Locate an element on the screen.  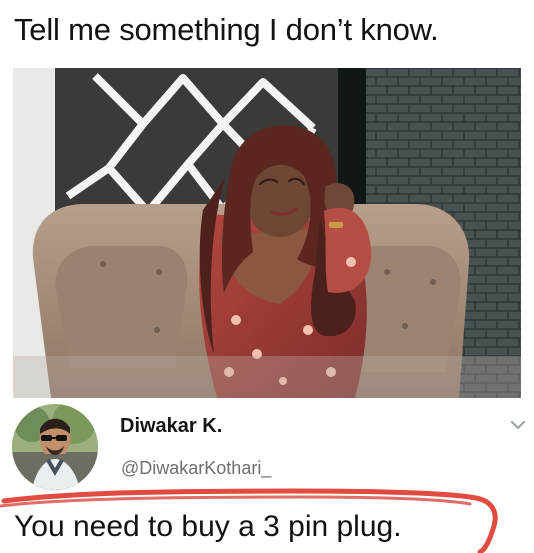
author-display-name: Diwakar K. is located at coordinates (171, 426).